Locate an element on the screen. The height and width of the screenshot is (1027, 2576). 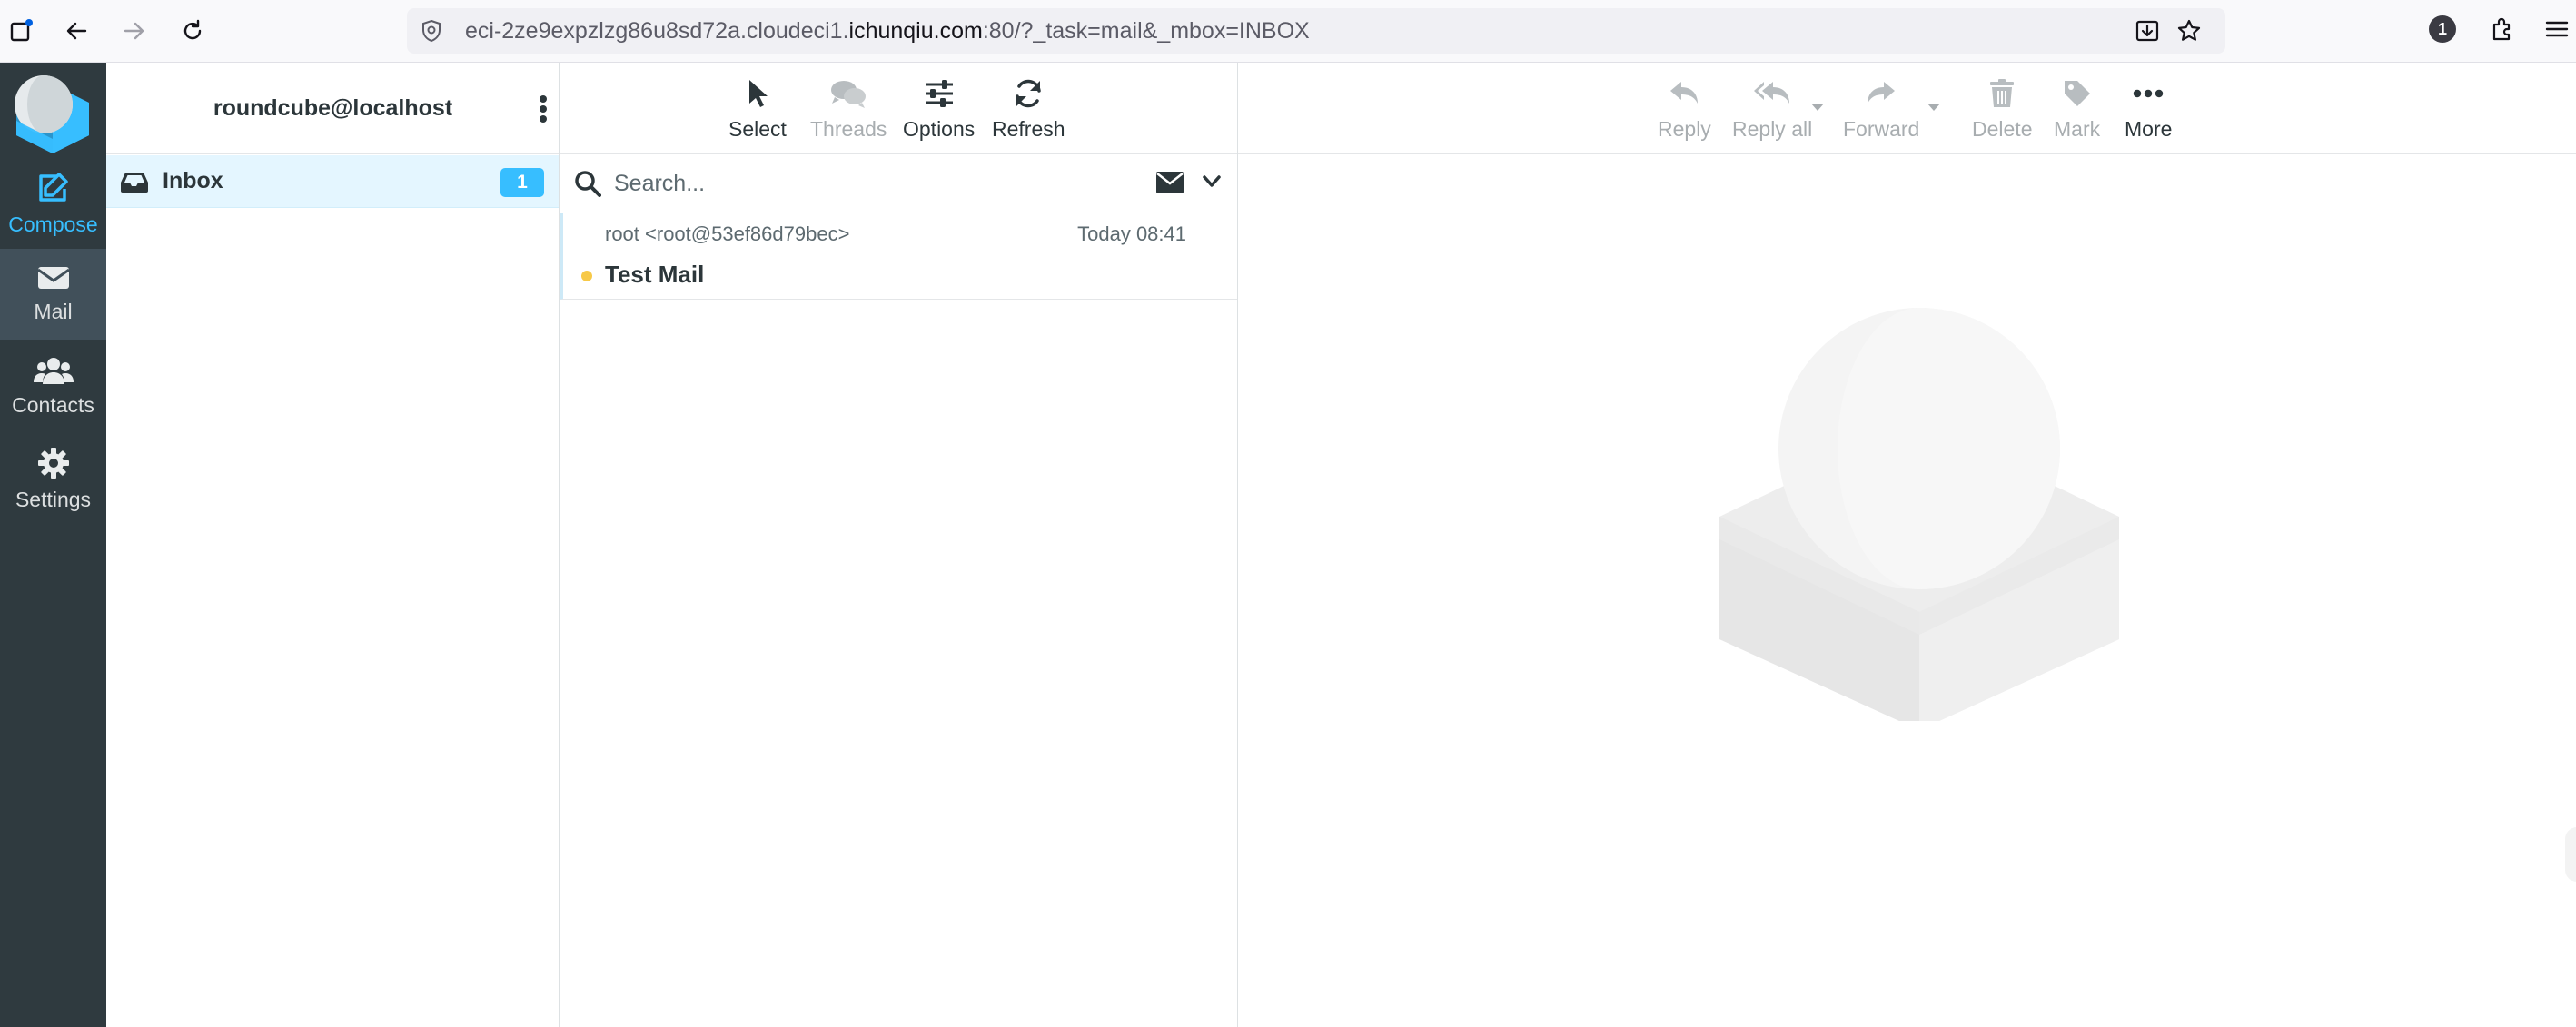
bookmark-star-icon is located at coordinates (2189, 31).